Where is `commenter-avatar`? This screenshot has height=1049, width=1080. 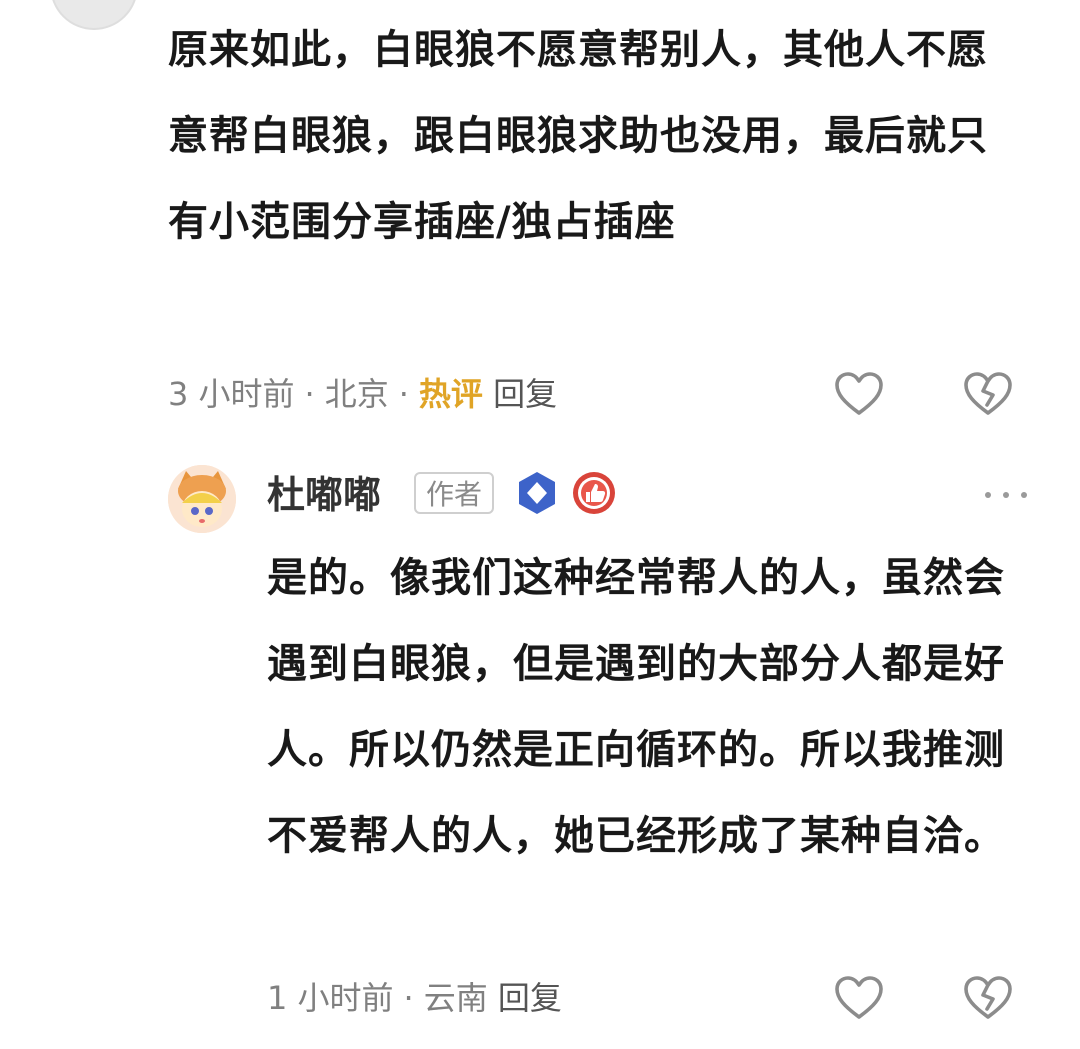
commenter-avatar is located at coordinates (94, 15).